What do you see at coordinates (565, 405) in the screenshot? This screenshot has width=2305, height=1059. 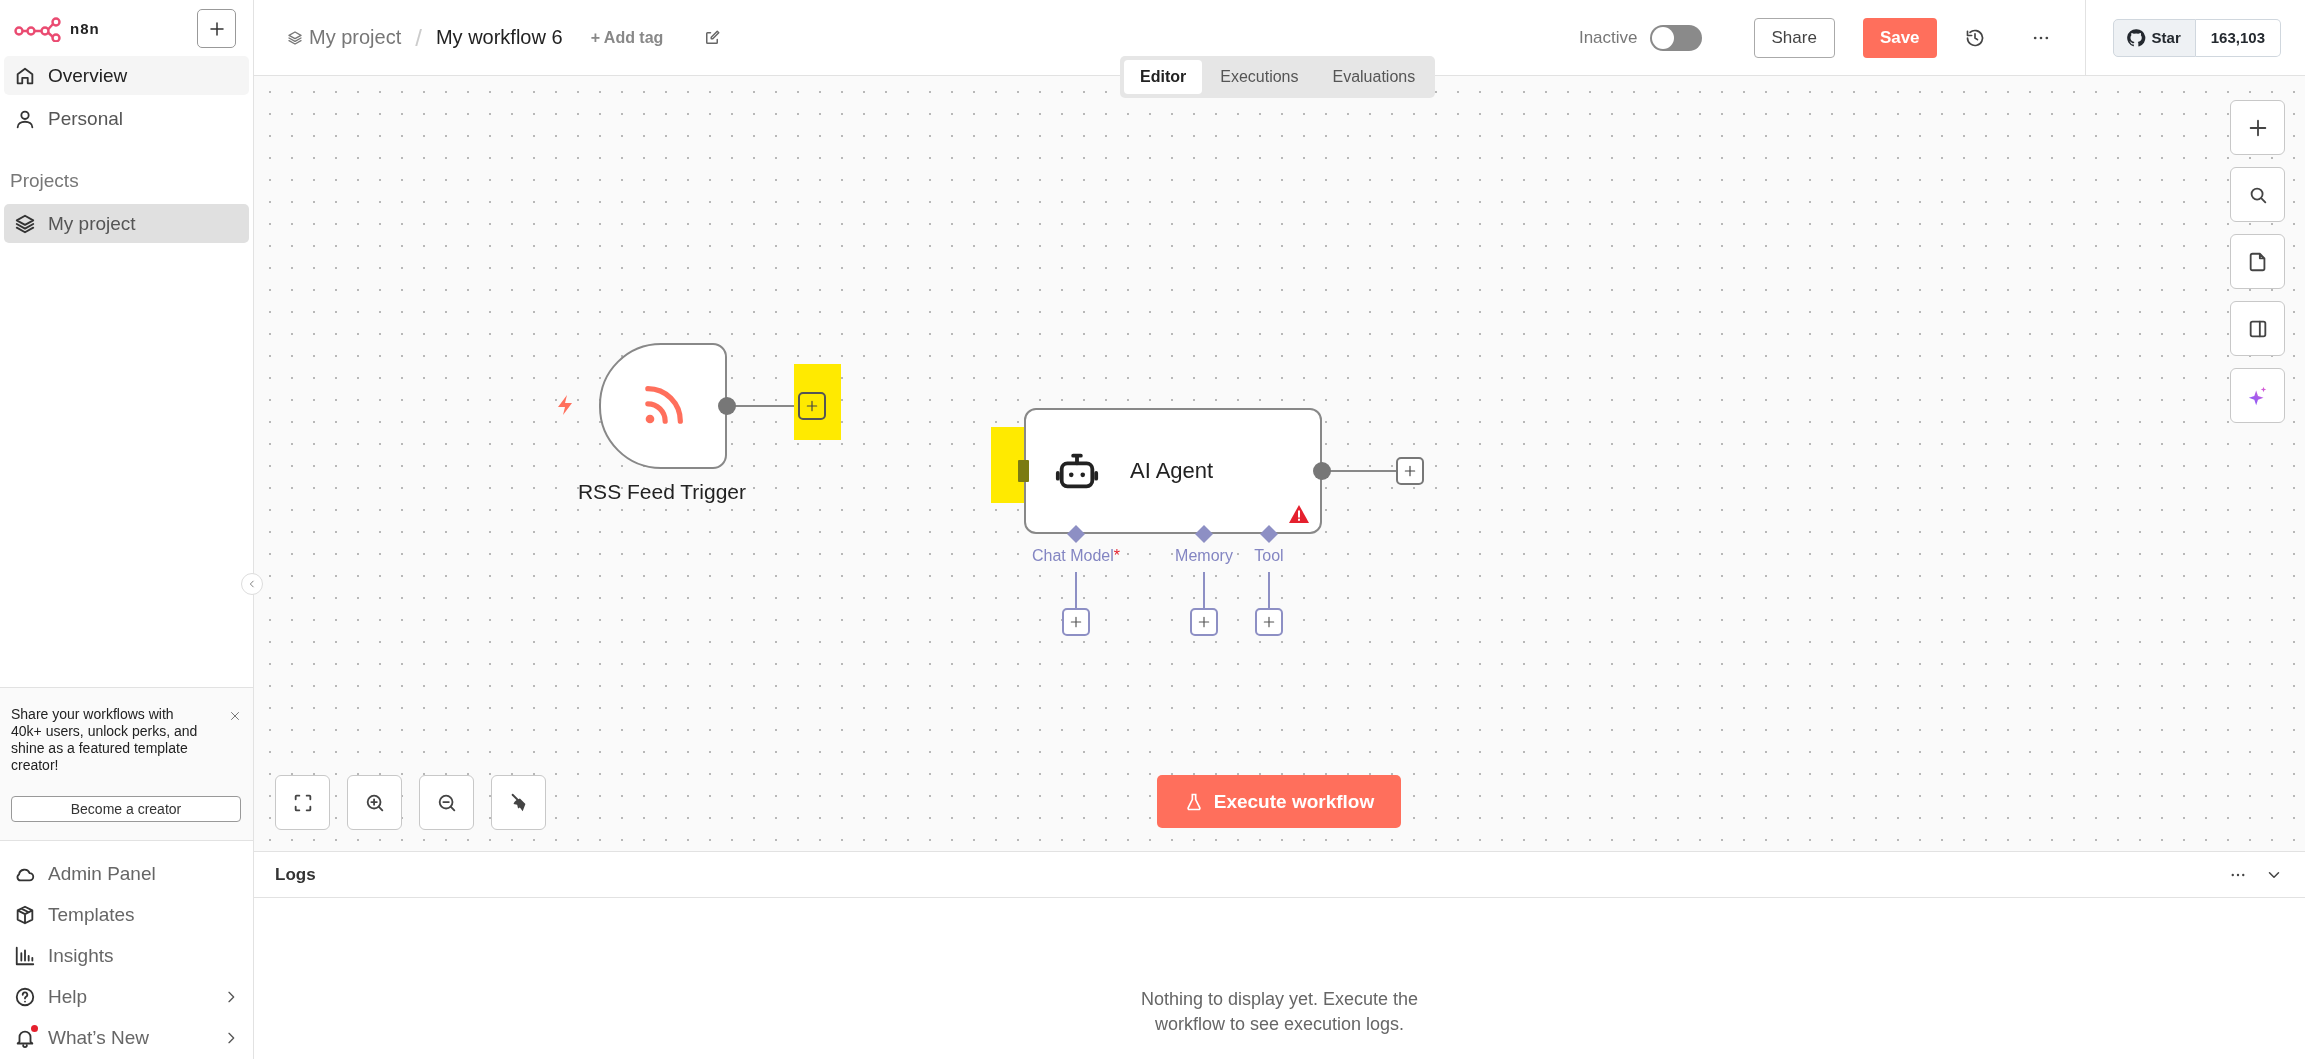 I see `lightning-icon` at bounding box center [565, 405].